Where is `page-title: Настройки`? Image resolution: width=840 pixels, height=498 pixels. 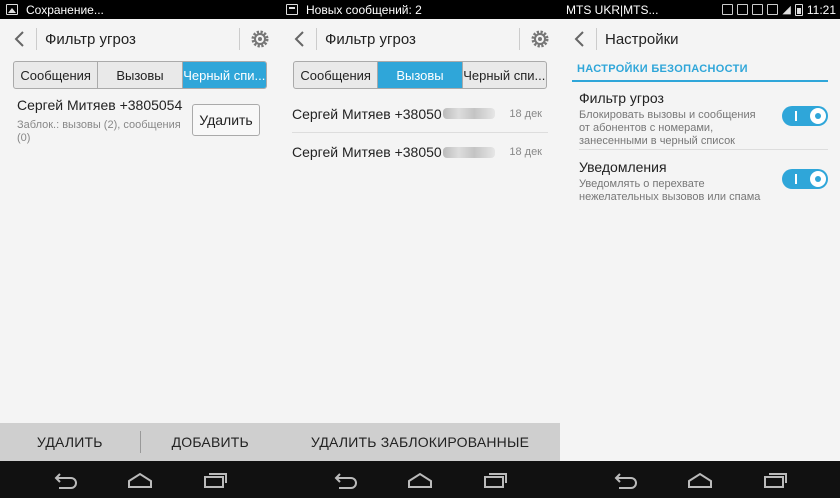 page-title: Настройки is located at coordinates (642, 39).